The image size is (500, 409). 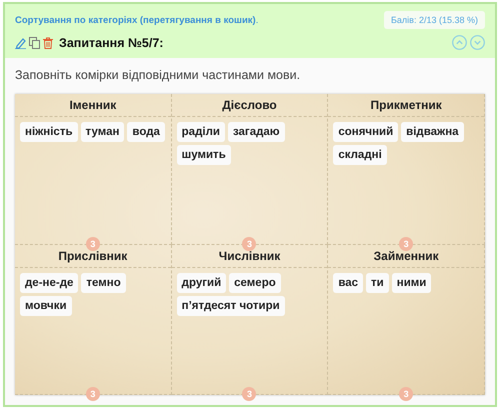 I want to click on word-chip: туман, so click(x=102, y=132).